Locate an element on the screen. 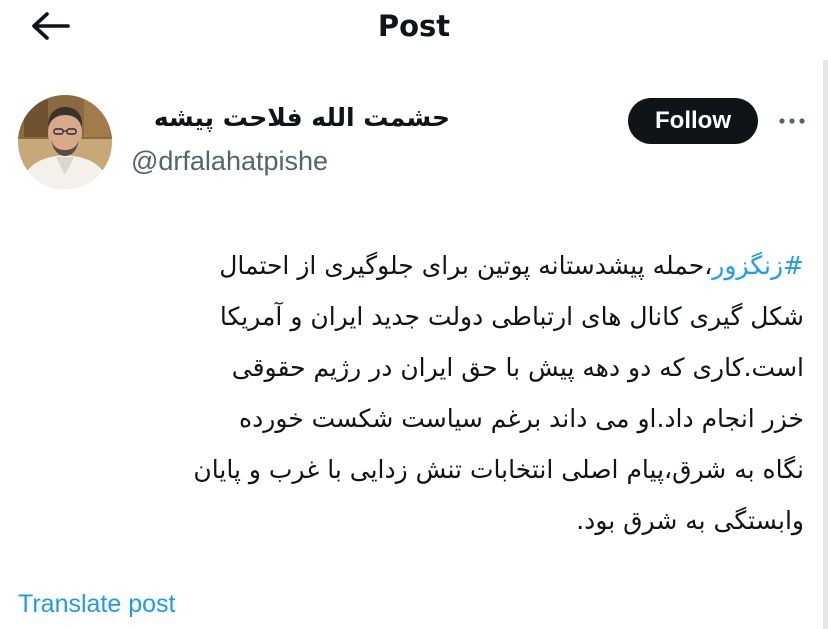 The image size is (828, 629). follow-button: Follow is located at coordinates (693, 121).